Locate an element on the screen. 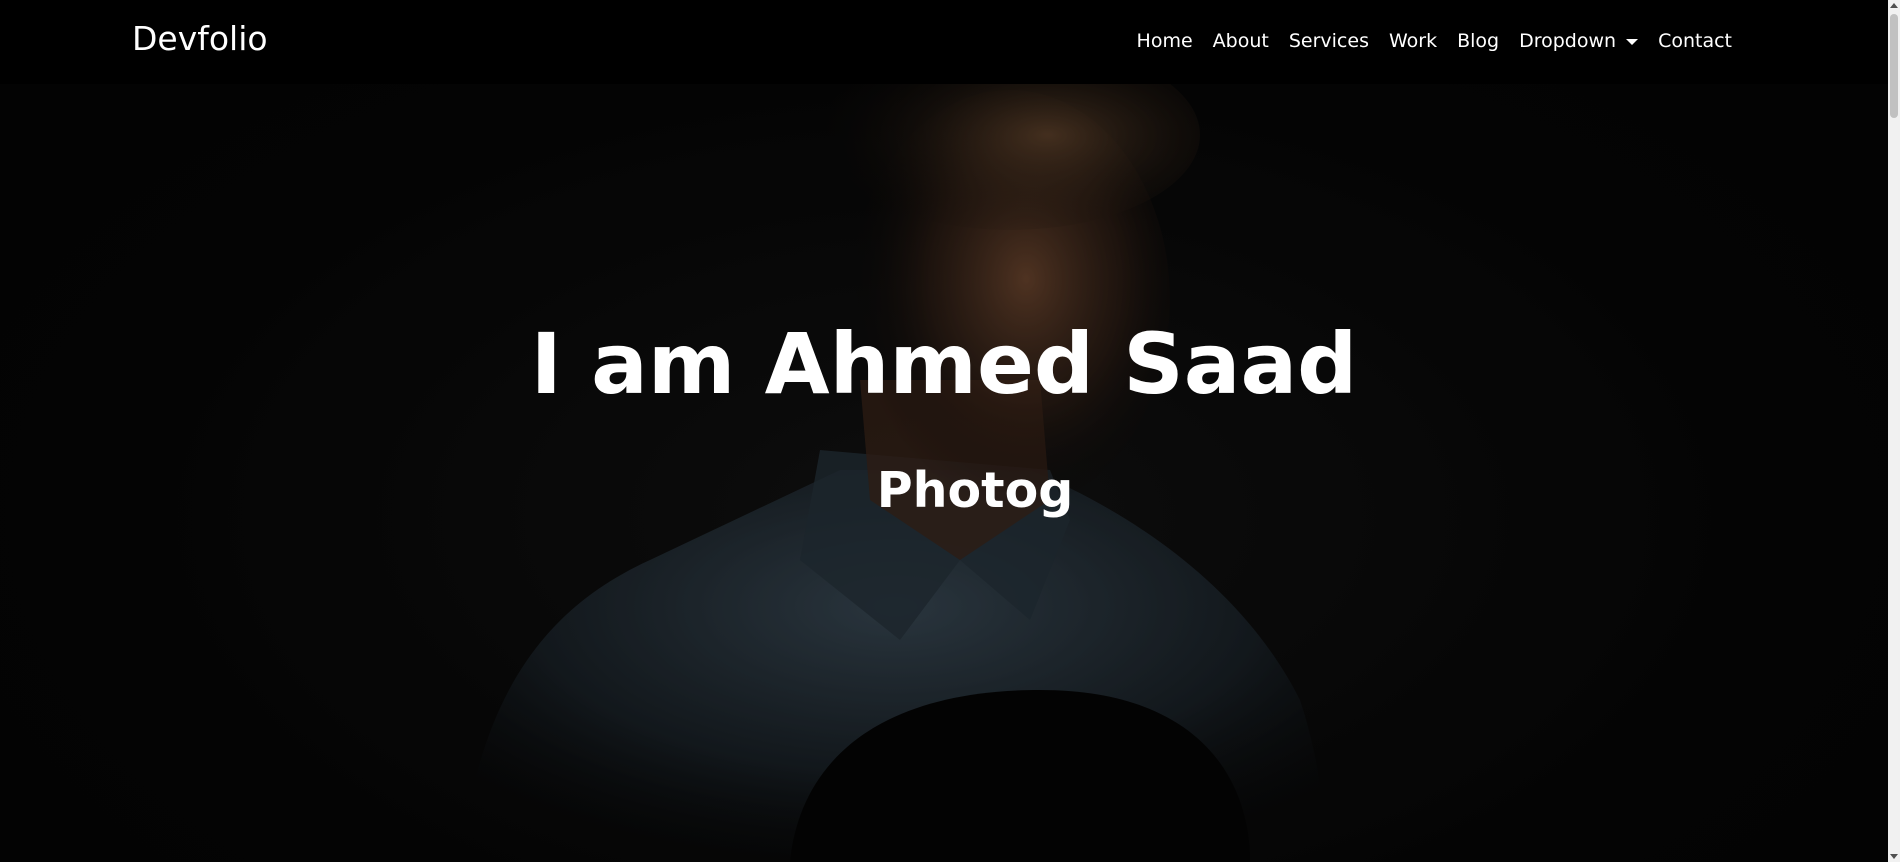 The height and width of the screenshot is (862, 1900). nav-link-about: About is located at coordinates (1241, 41).